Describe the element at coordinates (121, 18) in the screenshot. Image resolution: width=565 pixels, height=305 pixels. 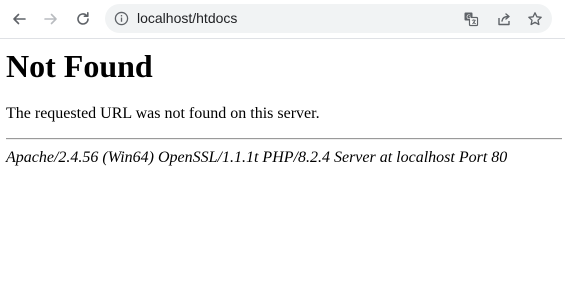
I see `info-icon` at that location.